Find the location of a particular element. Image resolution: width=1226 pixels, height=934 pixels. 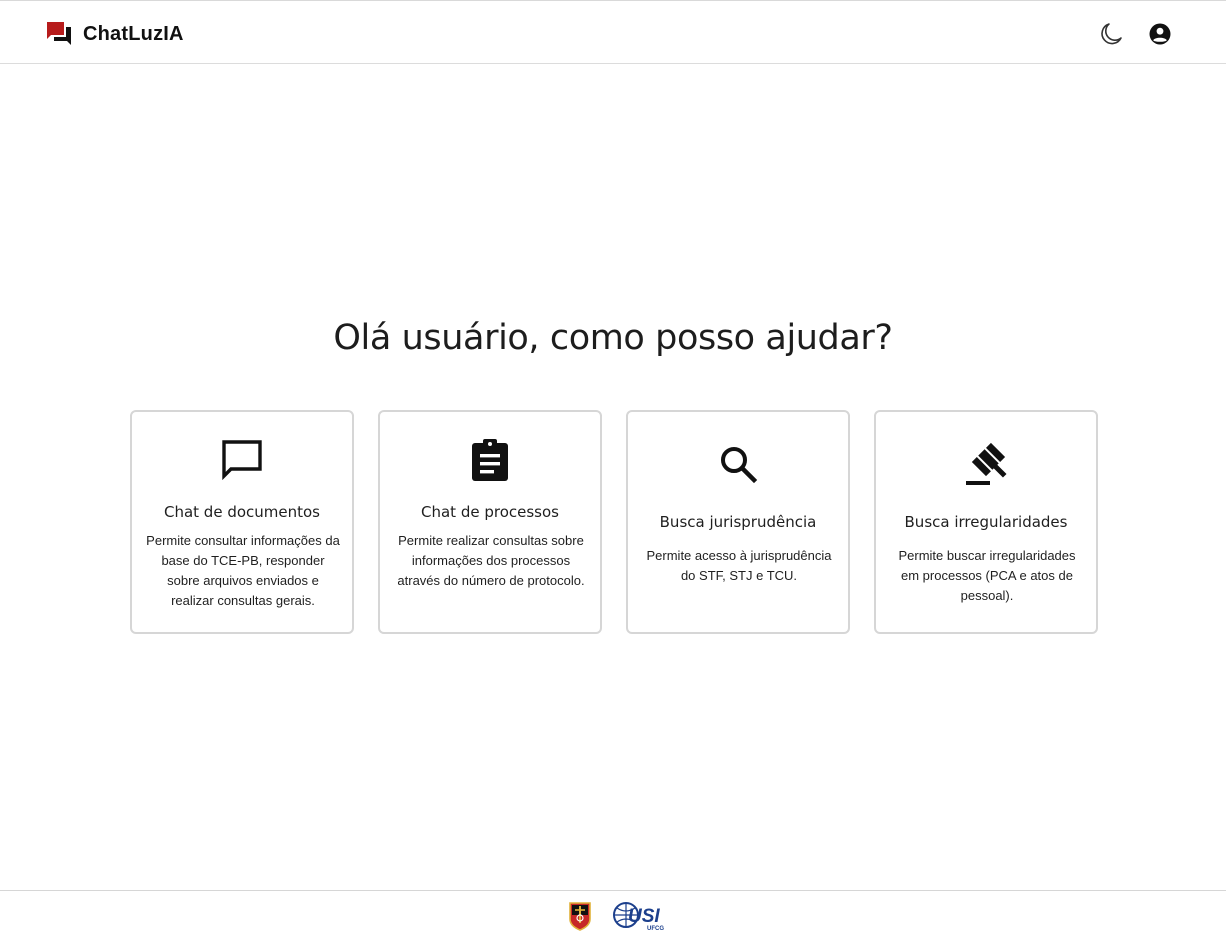

search-icon is located at coordinates (739, 465).